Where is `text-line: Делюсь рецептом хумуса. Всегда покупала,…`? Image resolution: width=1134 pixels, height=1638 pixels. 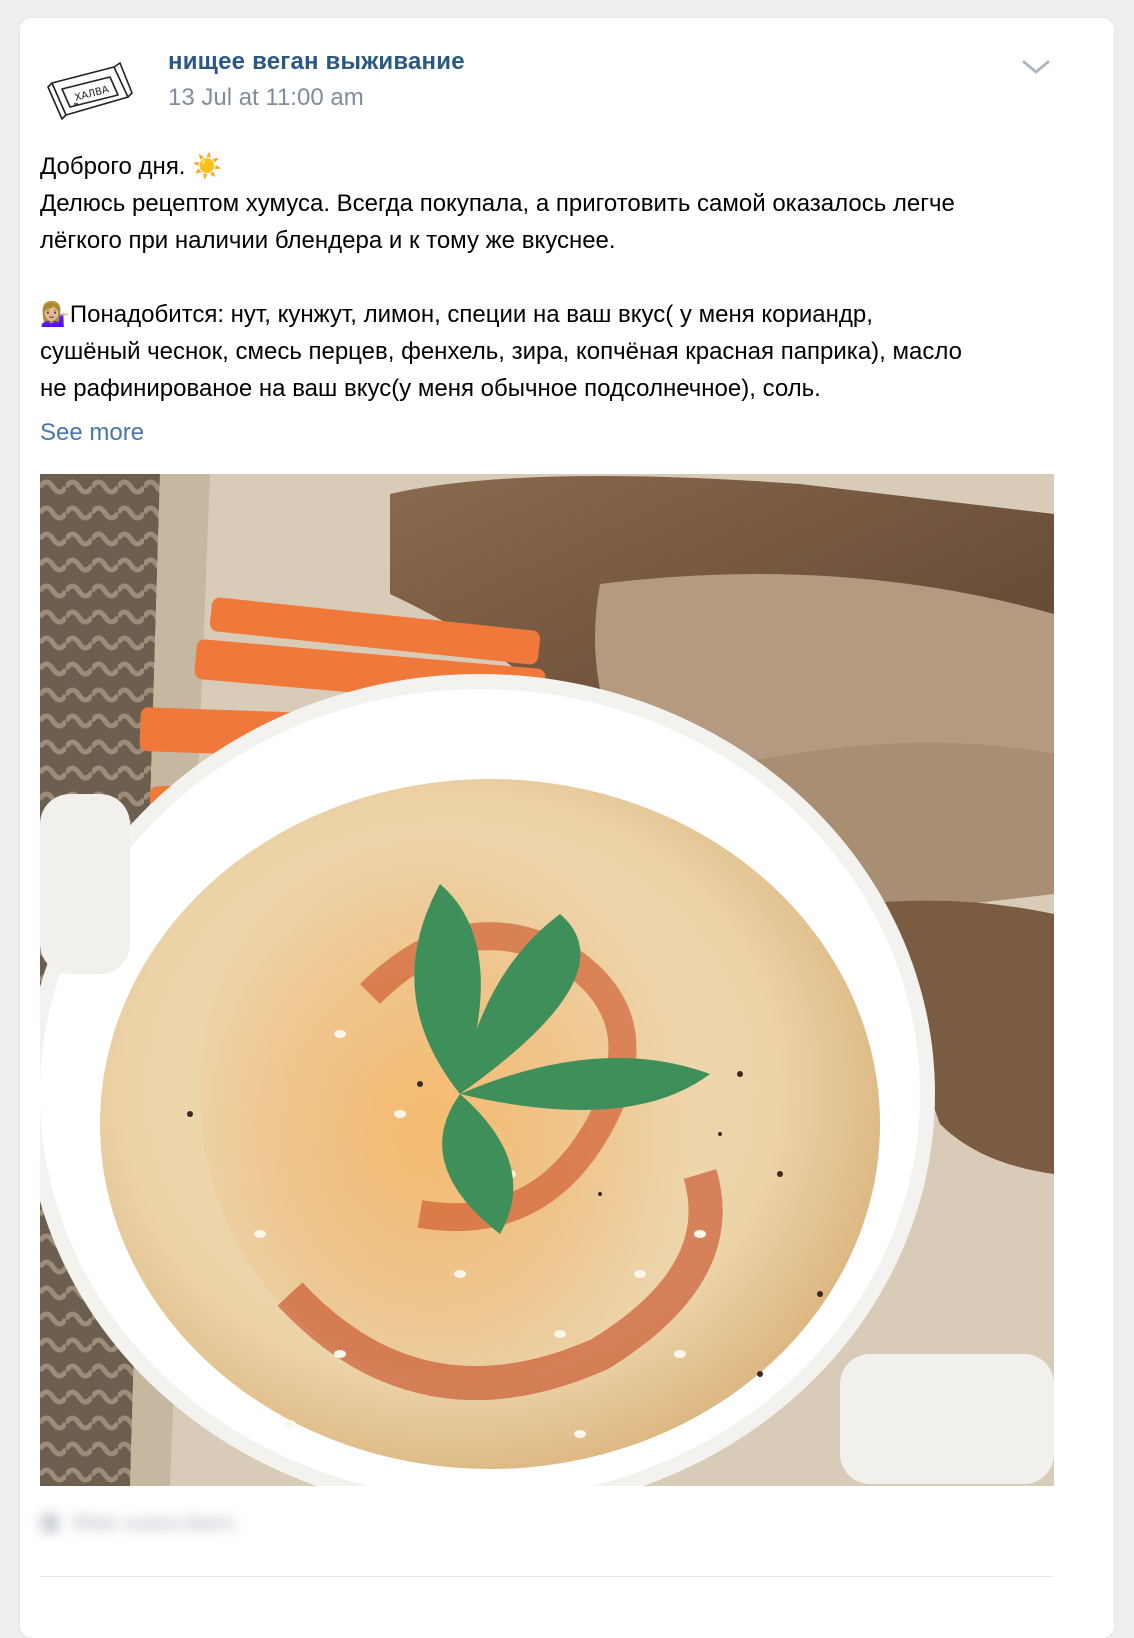
text-line: Делюсь рецептом хумуса. Всегда покупала,… is located at coordinates (497, 203).